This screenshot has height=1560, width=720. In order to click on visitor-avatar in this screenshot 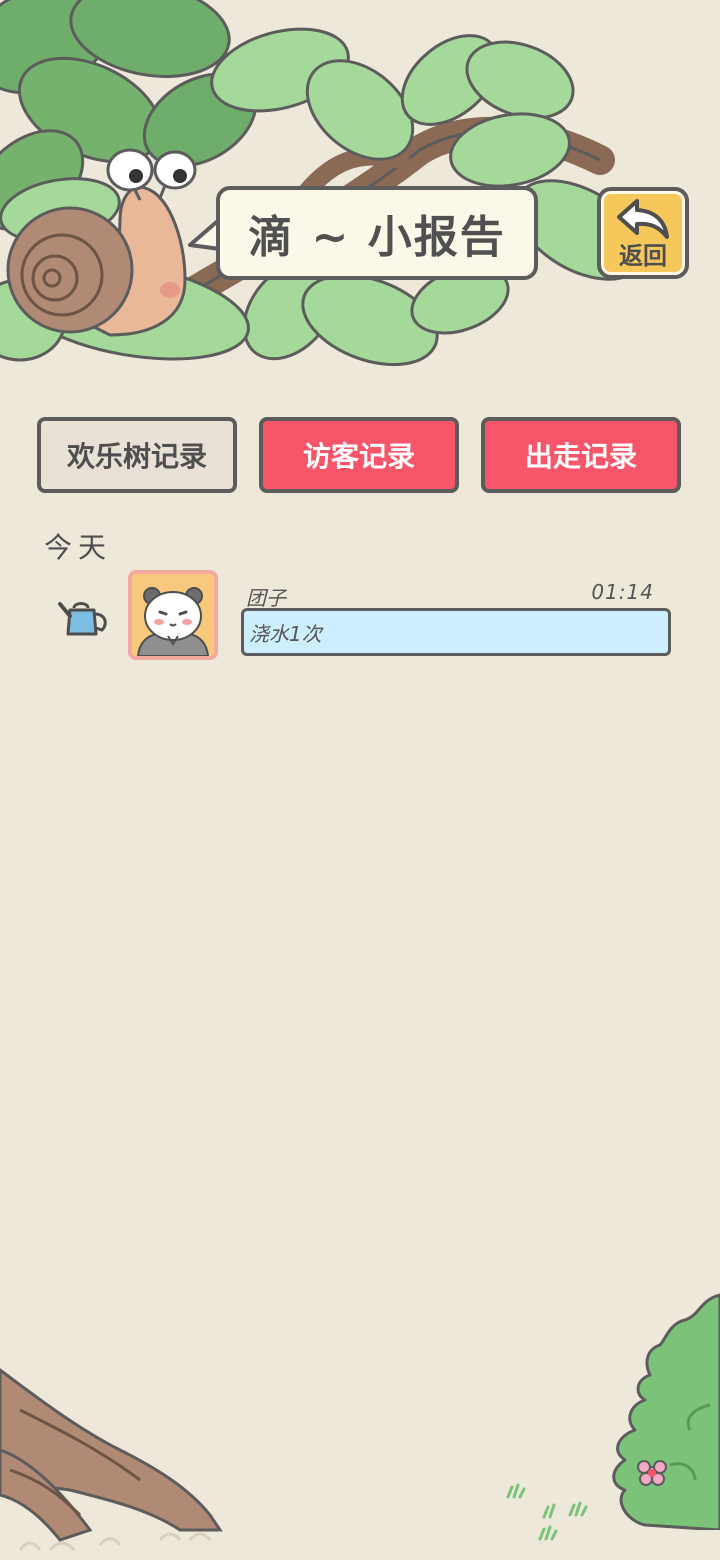, I will do `click(173, 615)`.